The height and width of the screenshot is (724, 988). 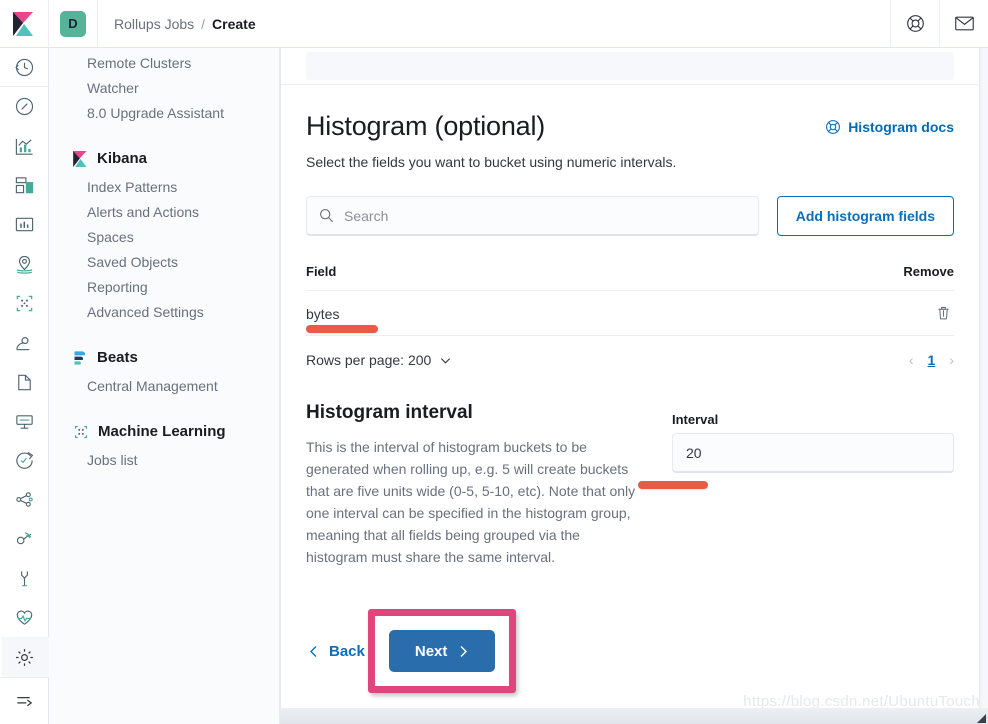 I want to click on rail-item-siem, so click(x=24, y=539).